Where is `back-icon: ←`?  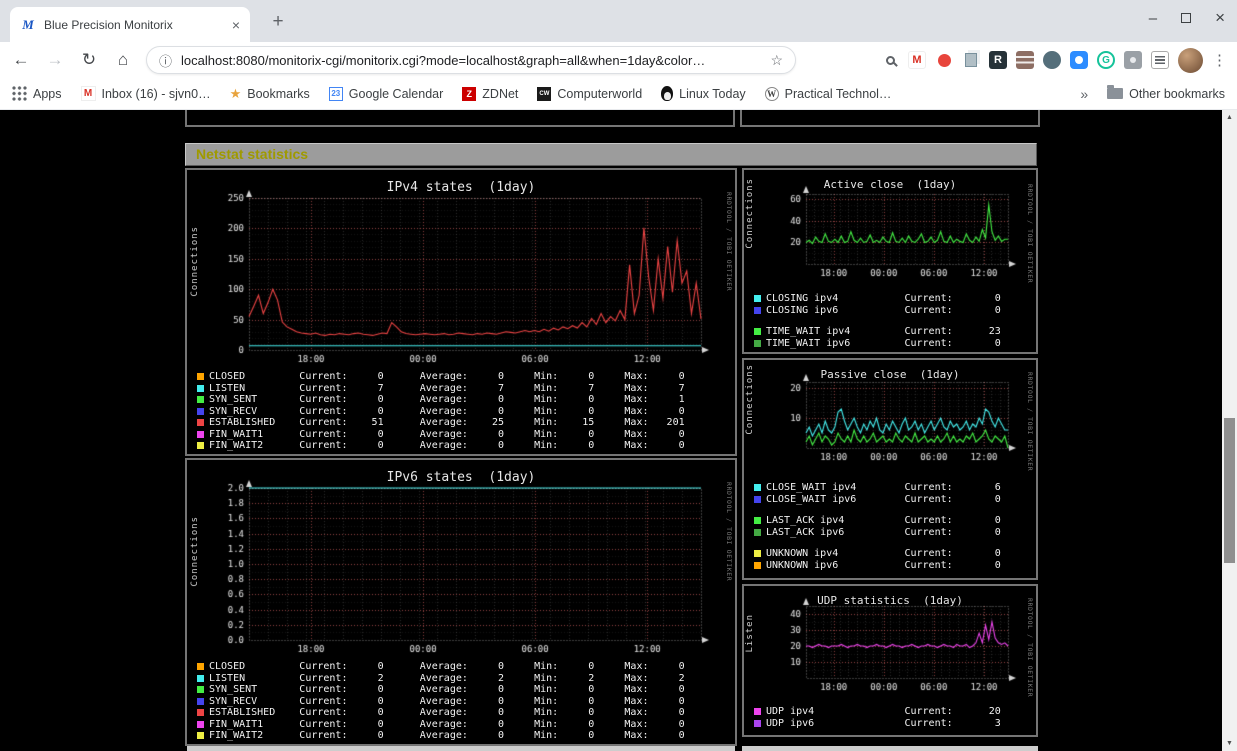
back-icon: ← is located at coordinates (21, 60).